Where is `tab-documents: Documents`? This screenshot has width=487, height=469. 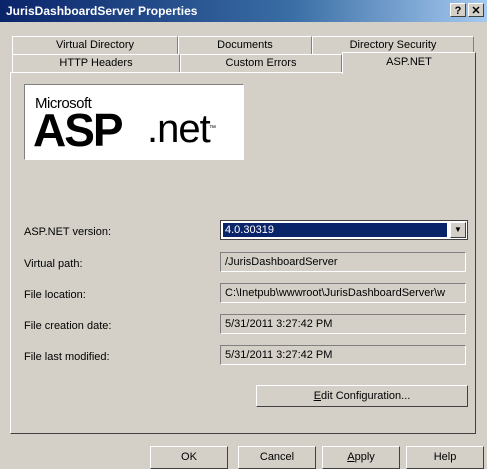
tab-documents: Documents is located at coordinates (245, 45).